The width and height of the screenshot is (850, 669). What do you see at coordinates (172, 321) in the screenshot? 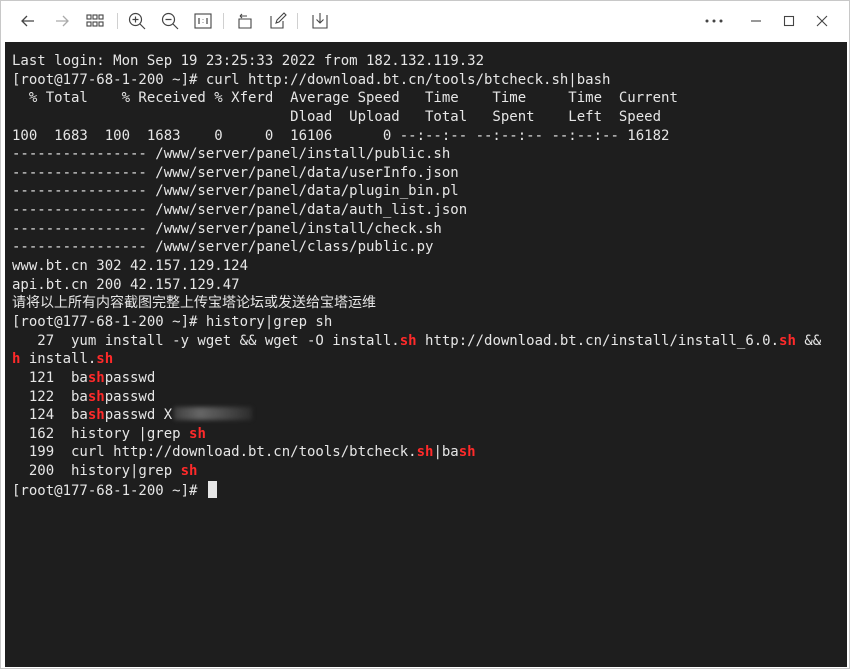
I see `terminal-text: [root@177-68-1-200 ~]# history|grep sh` at bounding box center [172, 321].